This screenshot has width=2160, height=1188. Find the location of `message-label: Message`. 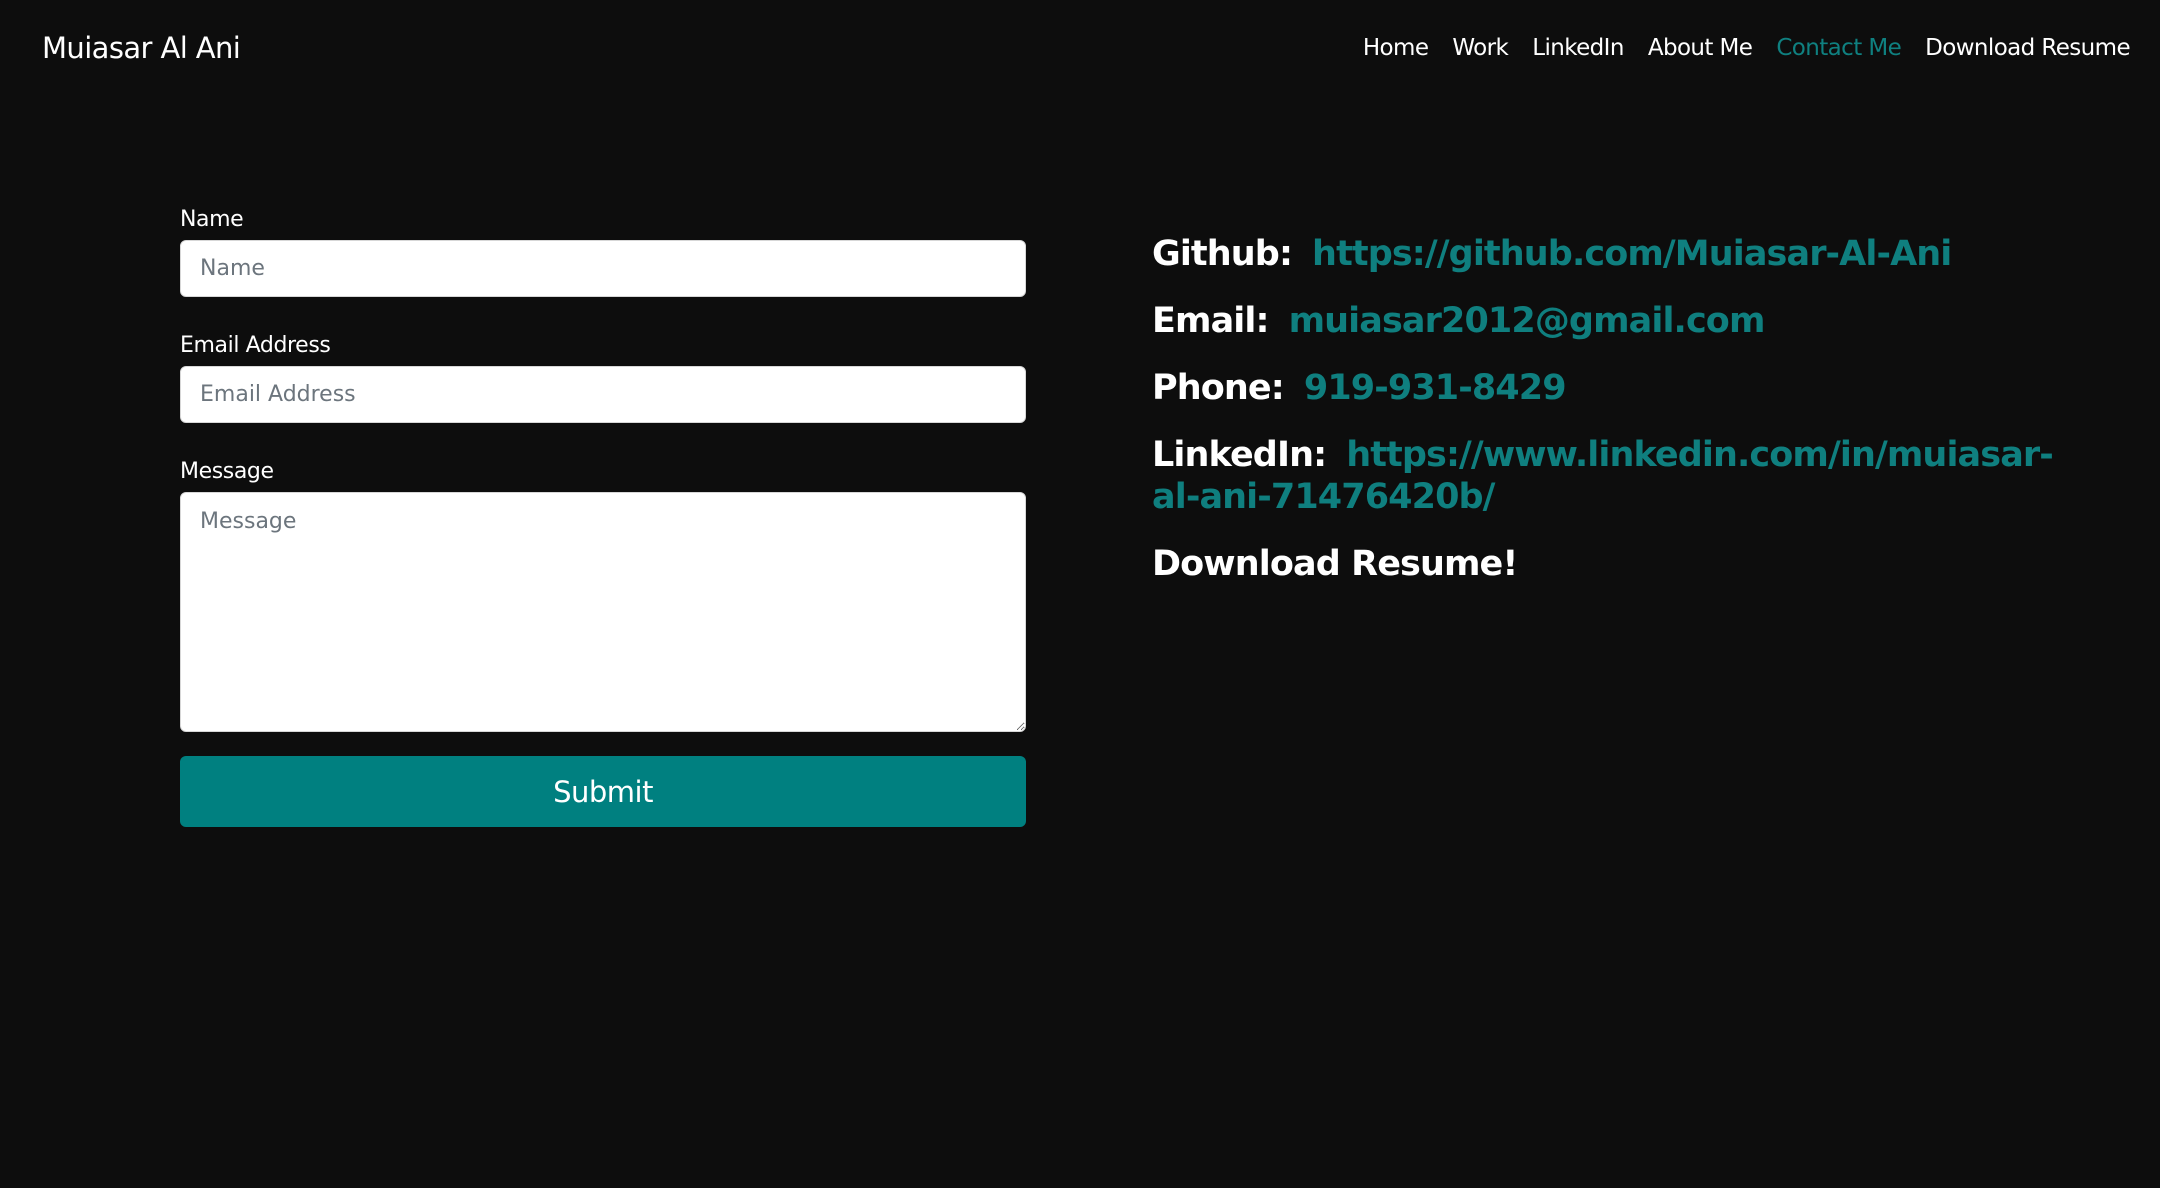

message-label: Message is located at coordinates (227, 471).